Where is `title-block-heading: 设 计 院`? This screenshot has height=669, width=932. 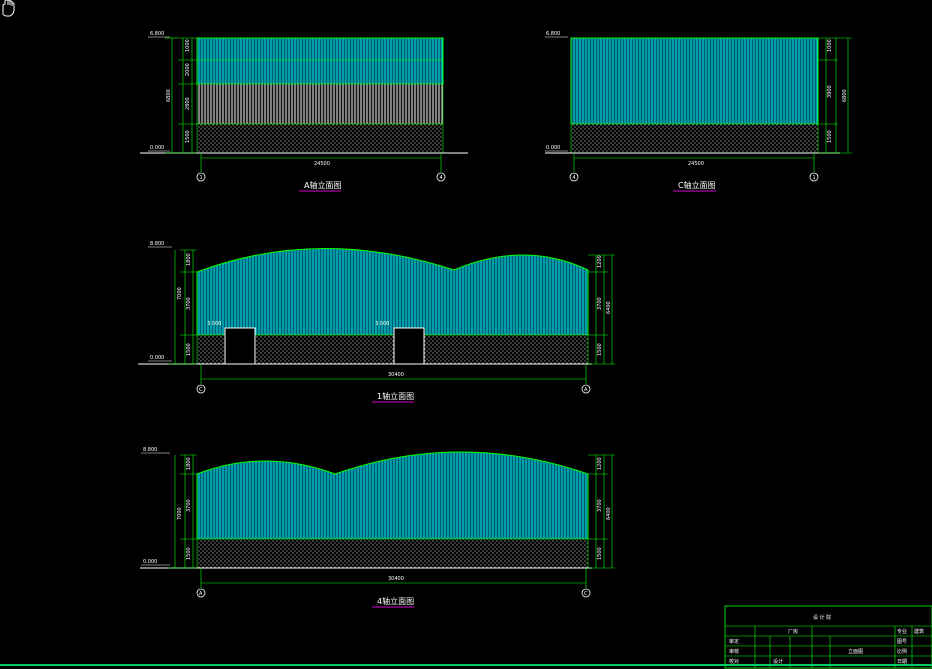
title-block-heading: 设 计 院 is located at coordinates (822, 617).